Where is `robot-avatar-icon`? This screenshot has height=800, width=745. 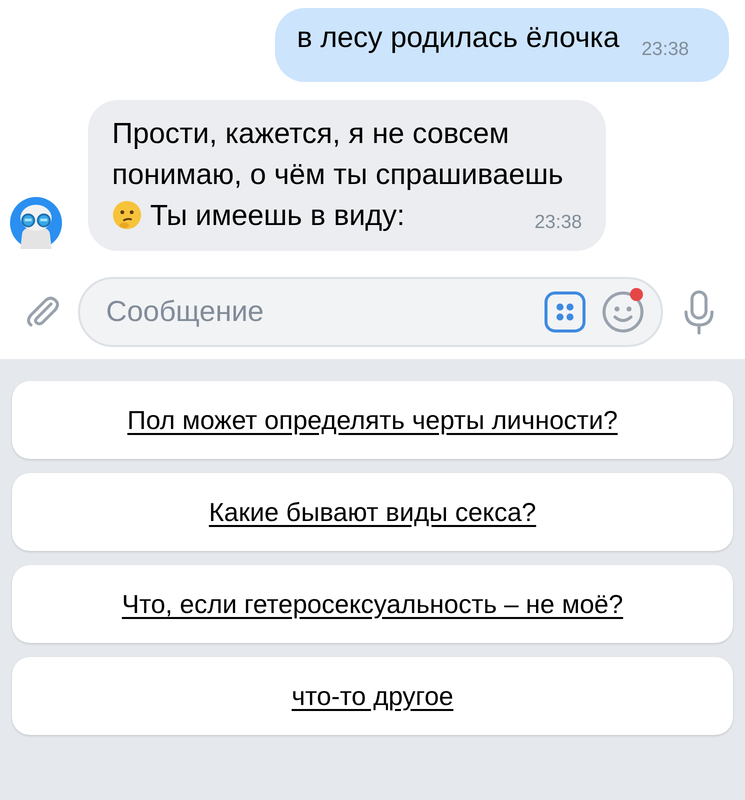
robot-avatar-icon is located at coordinates (36, 223).